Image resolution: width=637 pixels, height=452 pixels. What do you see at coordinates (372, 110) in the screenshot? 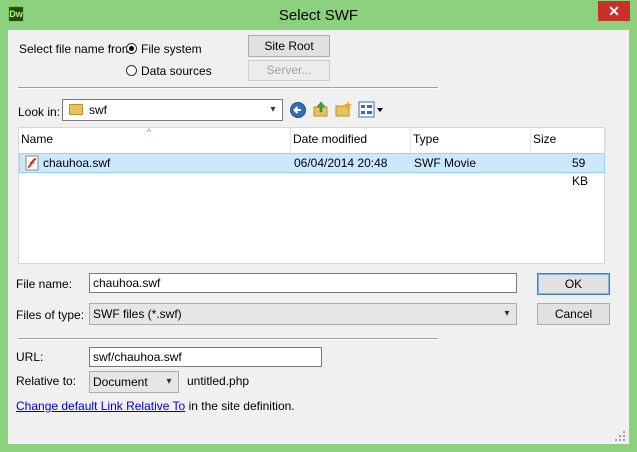
I see `view-menu-icon` at bounding box center [372, 110].